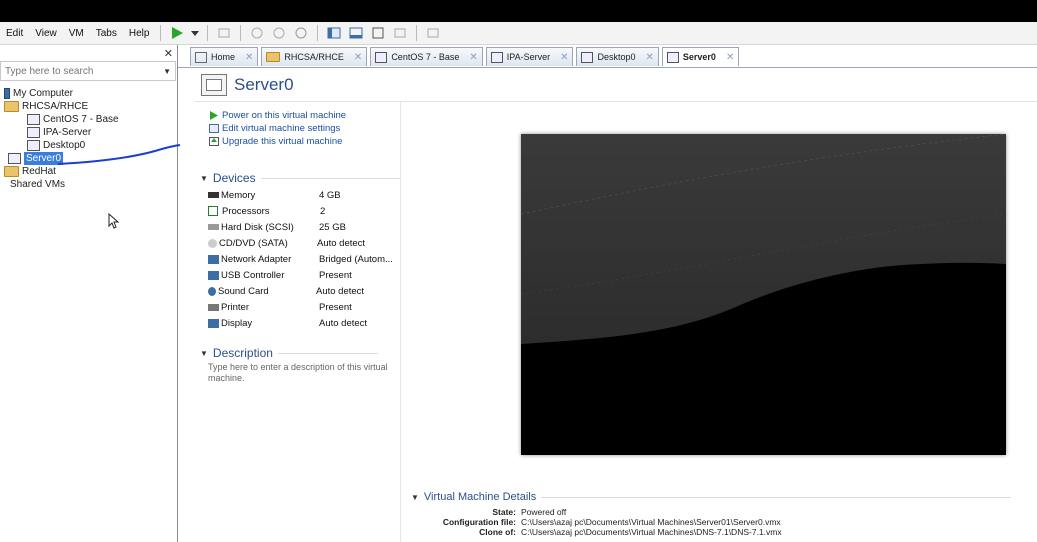 The height and width of the screenshot is (542, 1037). Describe the element at coordinates (224, 33) in the screenshot. I see `send-keys-icon` at that location.